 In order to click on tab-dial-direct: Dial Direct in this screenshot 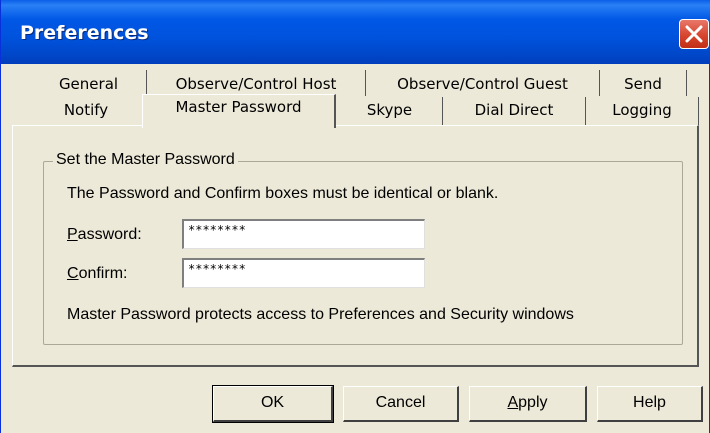, I will do `click(514, 111)`.